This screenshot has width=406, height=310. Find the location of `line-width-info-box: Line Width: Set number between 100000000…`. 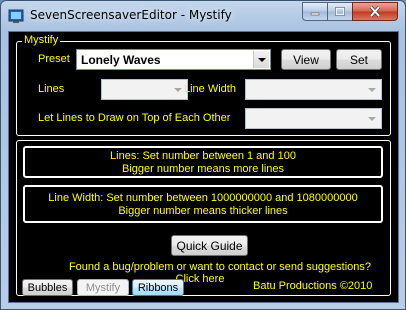

line-width-info-box: Line Width: Set number between 100000000… is located at coordinates (203, 204).